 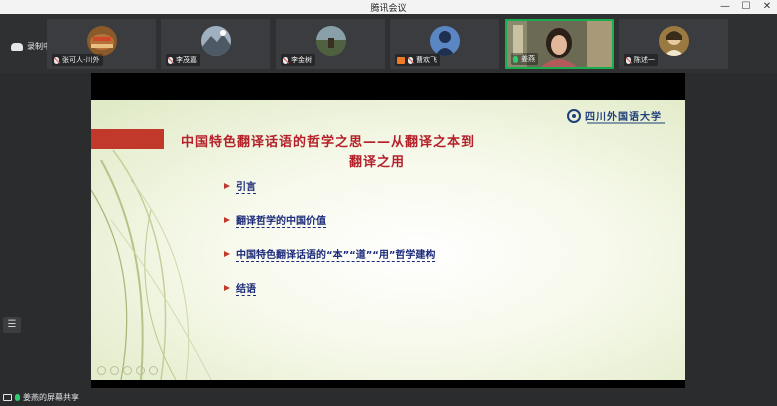 What do you see at coordinates (281, 220) in the screenshot?
I see `bullet-text: 翻译哲学的中国价值` at bounding box center [281, 220].